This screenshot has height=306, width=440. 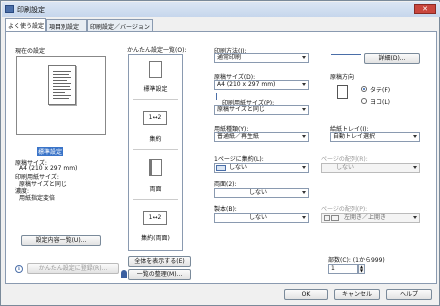 What do you see at coordinates (342, 92) in the screenshot?
I see `portrait-page-icon` at bounding box center [342, 92].